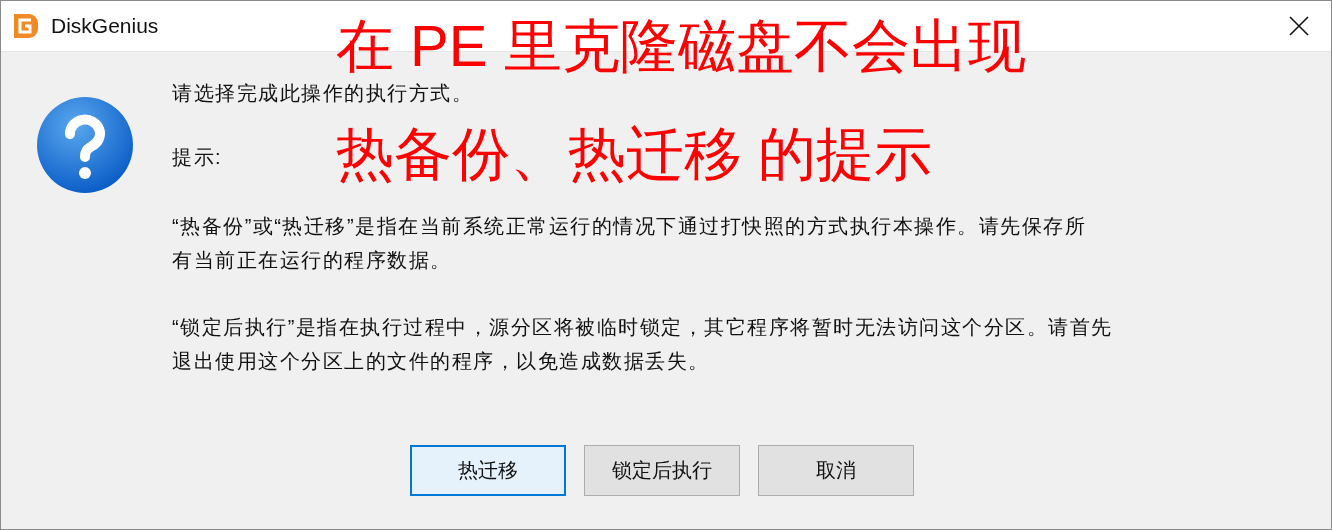  I want to click on annotation-text: 在 PE 里克隆磁盘不会出现, so click(681, 46).